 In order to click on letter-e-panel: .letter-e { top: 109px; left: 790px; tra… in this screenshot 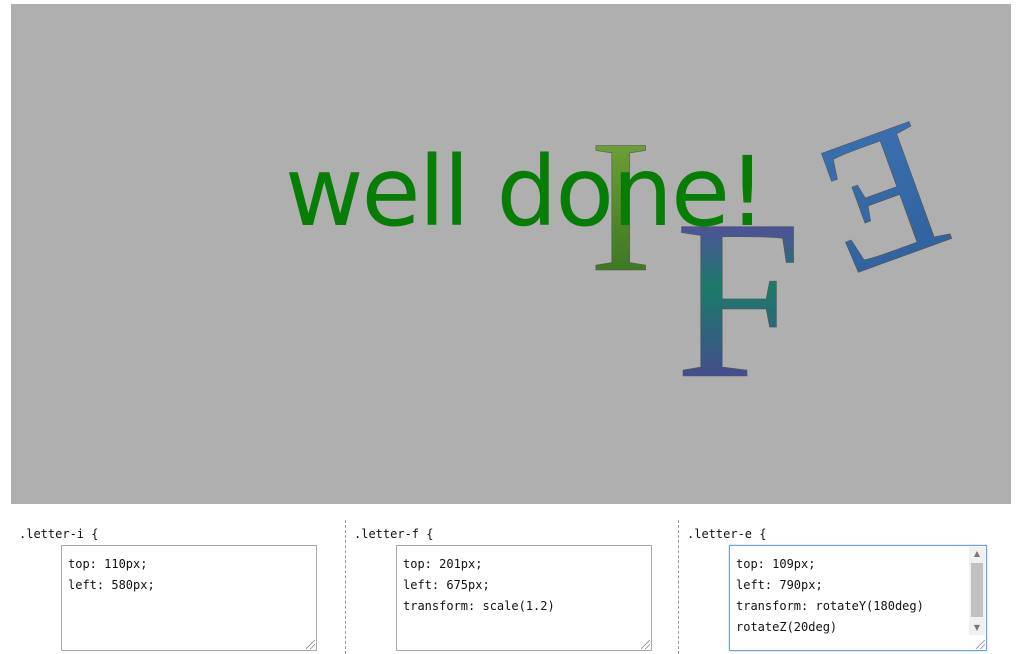, I will do `click(848, 587)`.